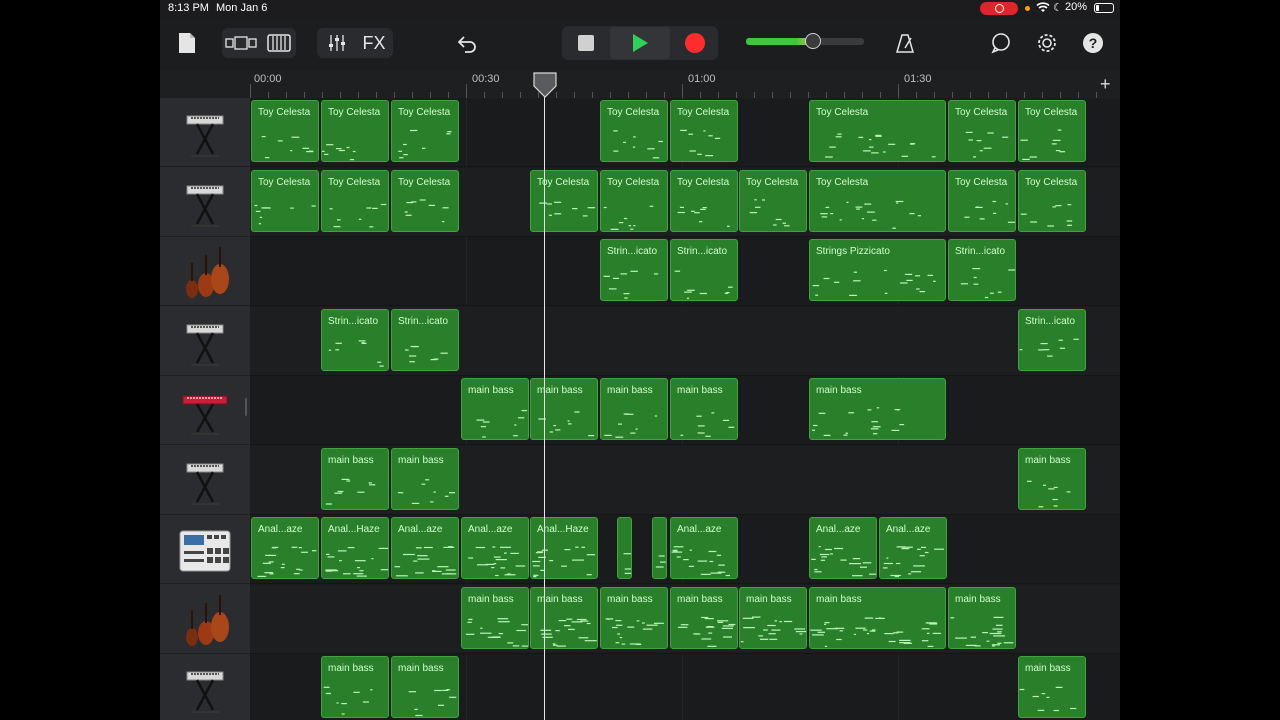 This screenshot has height=720, width=1280. What do you see at coordinates (877, 270) in the screenshot?
I see `region: Strings Pizzicato` at bounding box center [877, 270].